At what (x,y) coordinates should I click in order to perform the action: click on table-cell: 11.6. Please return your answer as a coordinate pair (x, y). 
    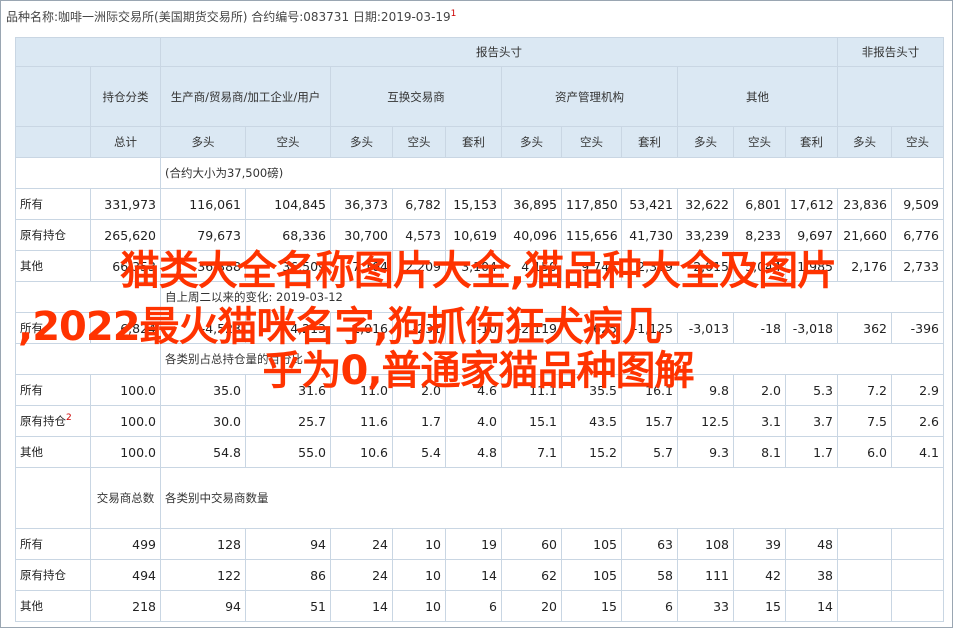
    Looking at the image, I should click on (361, 421).